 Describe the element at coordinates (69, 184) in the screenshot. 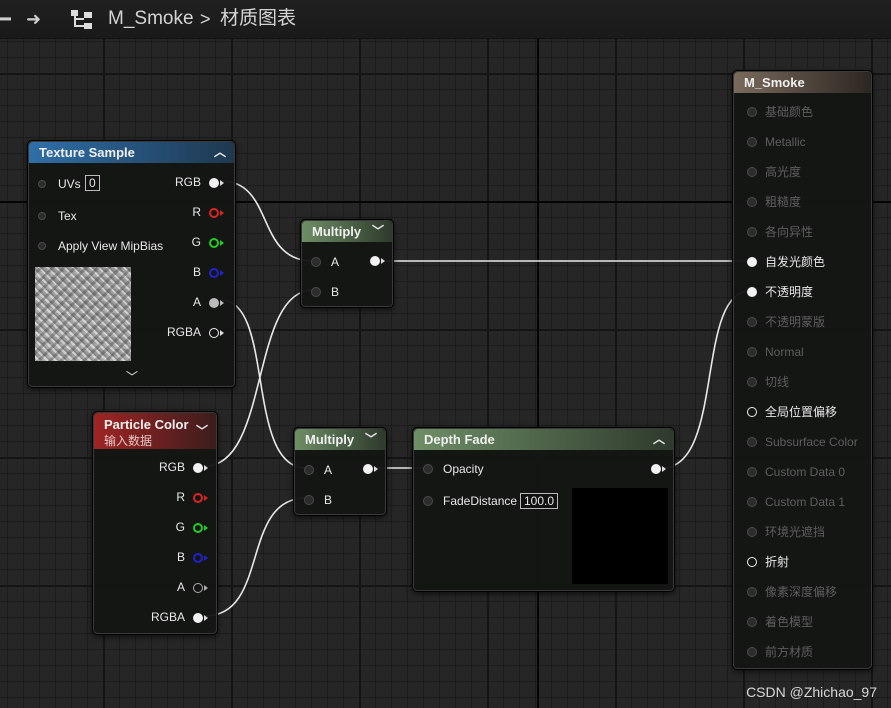

I see `pin-label: UVs` at that location.